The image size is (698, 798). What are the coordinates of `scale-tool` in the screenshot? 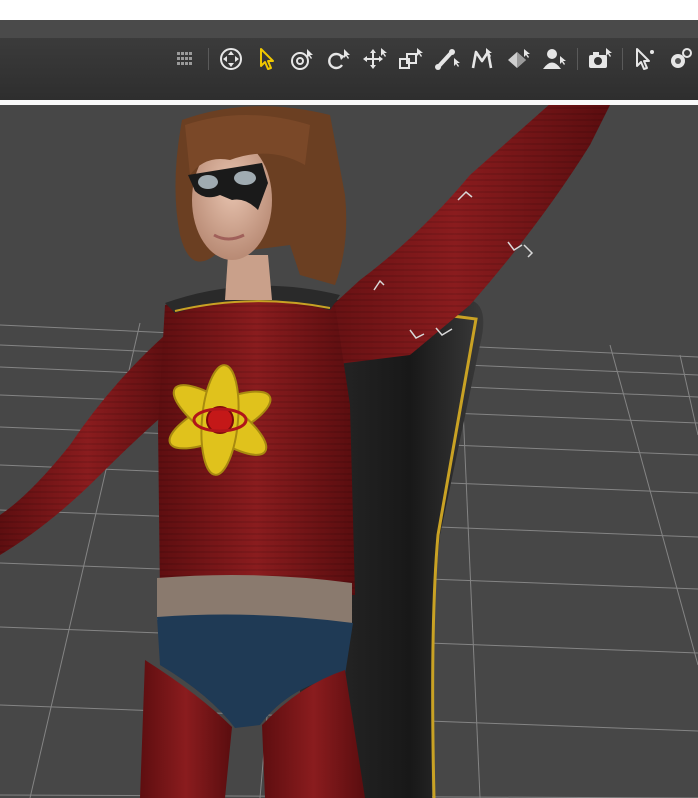 It's located at (411, 59).